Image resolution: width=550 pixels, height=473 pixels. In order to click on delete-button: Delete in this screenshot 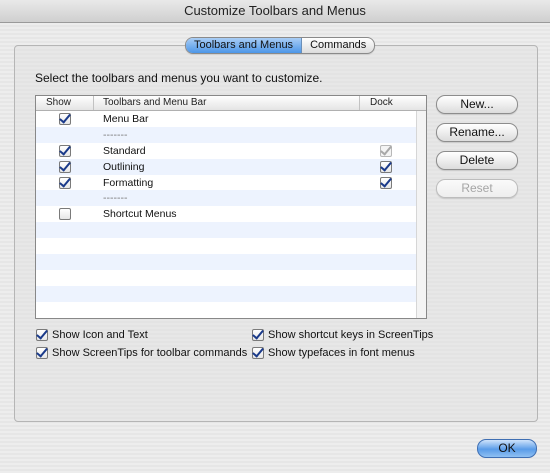, I will do `click(477, 160)`.